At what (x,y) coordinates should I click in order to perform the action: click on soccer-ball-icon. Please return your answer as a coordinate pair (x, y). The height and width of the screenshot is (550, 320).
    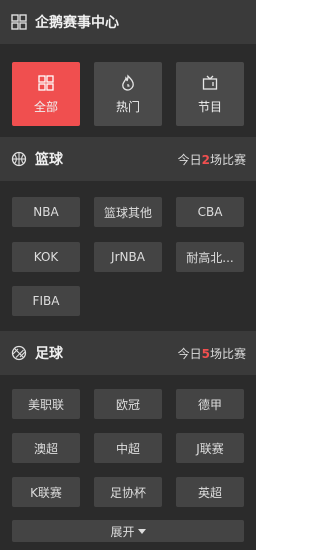
    Looking at the image, I should click on (19, 353).